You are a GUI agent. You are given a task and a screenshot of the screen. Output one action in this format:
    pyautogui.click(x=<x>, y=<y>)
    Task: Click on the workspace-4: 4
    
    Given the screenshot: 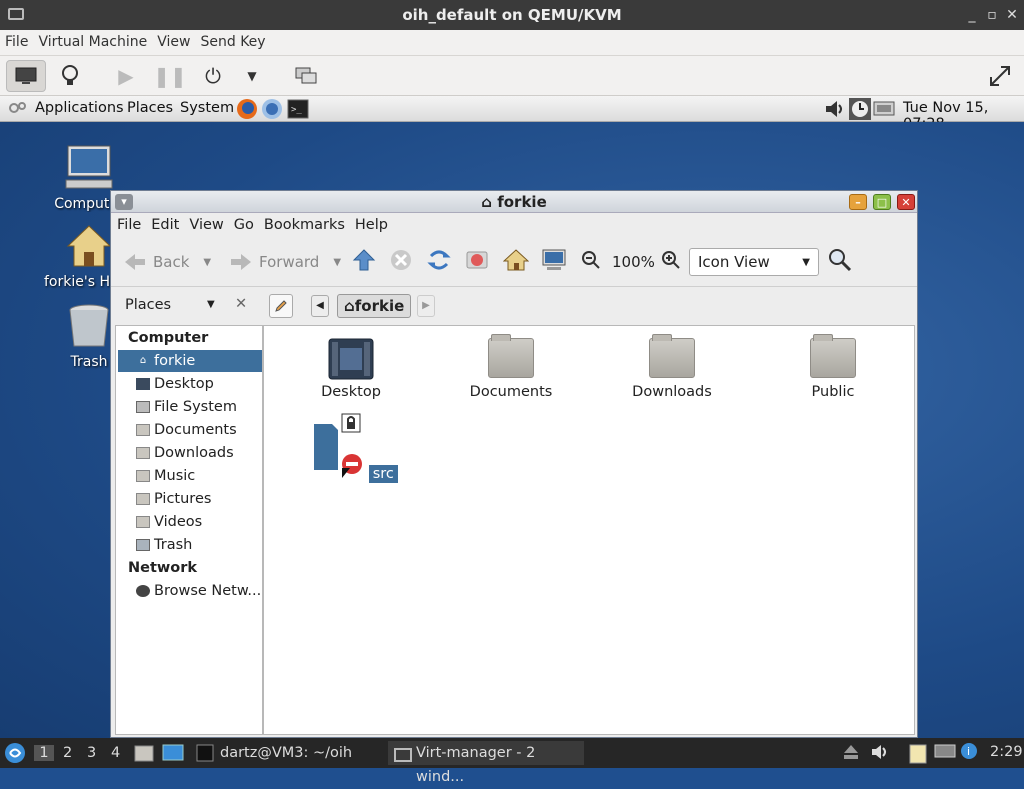 What is the action you would take?
    pyautogui.click(x=115, y=753)
    